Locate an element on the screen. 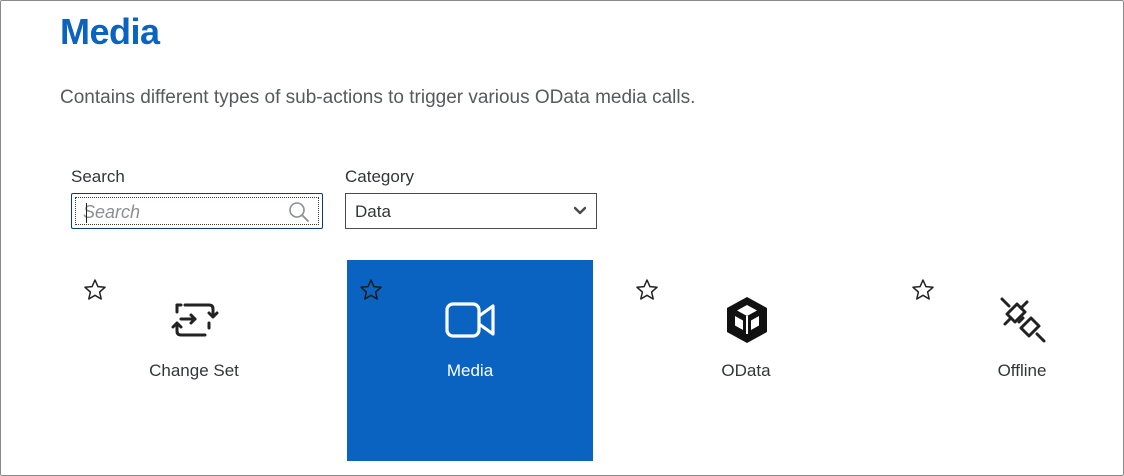  tile-label: Change Set is located at coordinates (194, 370).